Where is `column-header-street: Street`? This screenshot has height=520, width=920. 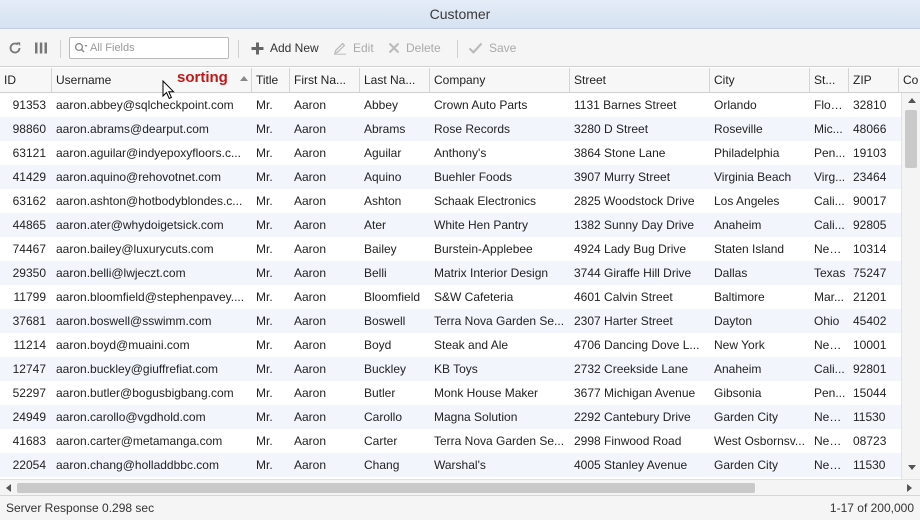
column-header-street: Street is located at coordinates (640, 80).